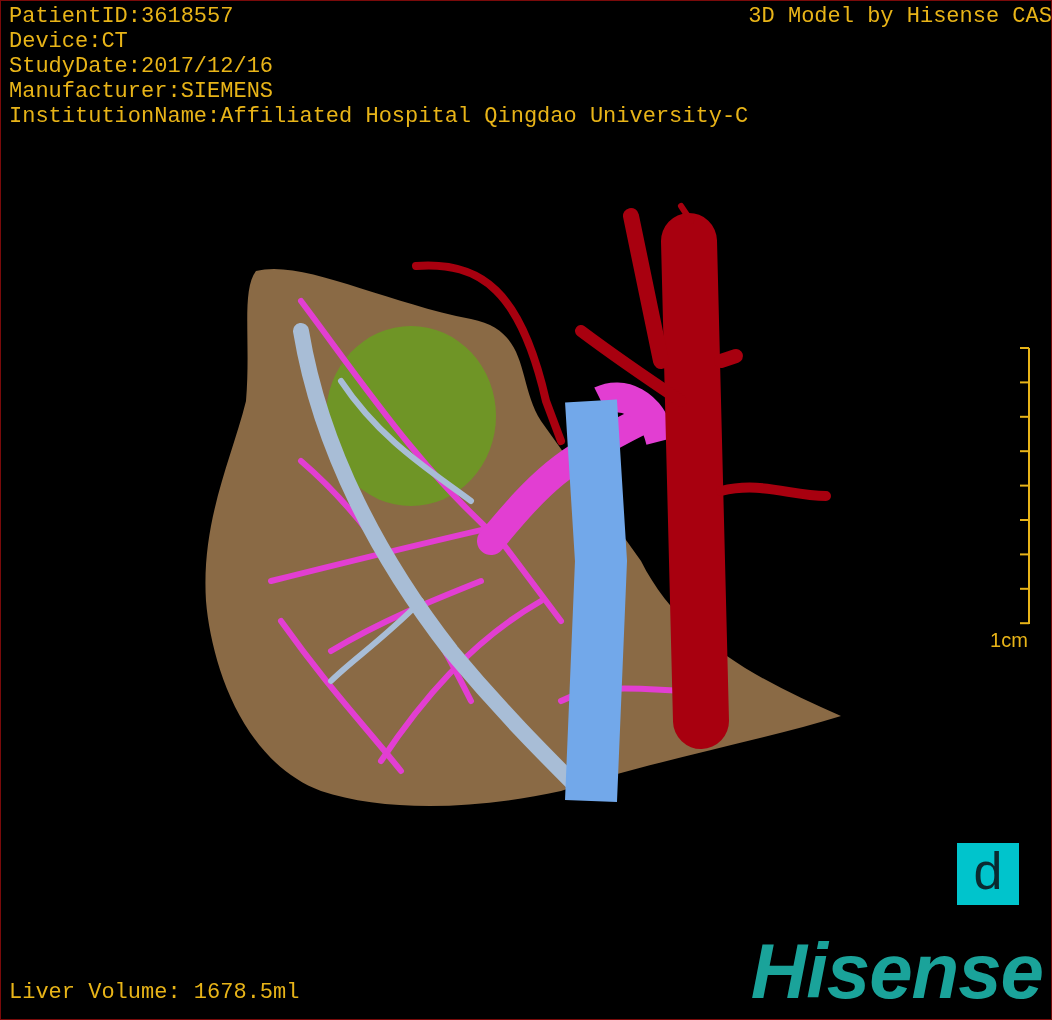 This screenshot has height=1020, width=1052. I want to click on liver-volume-text: Liver Volume: 1678.5ml, so click(154, 993).